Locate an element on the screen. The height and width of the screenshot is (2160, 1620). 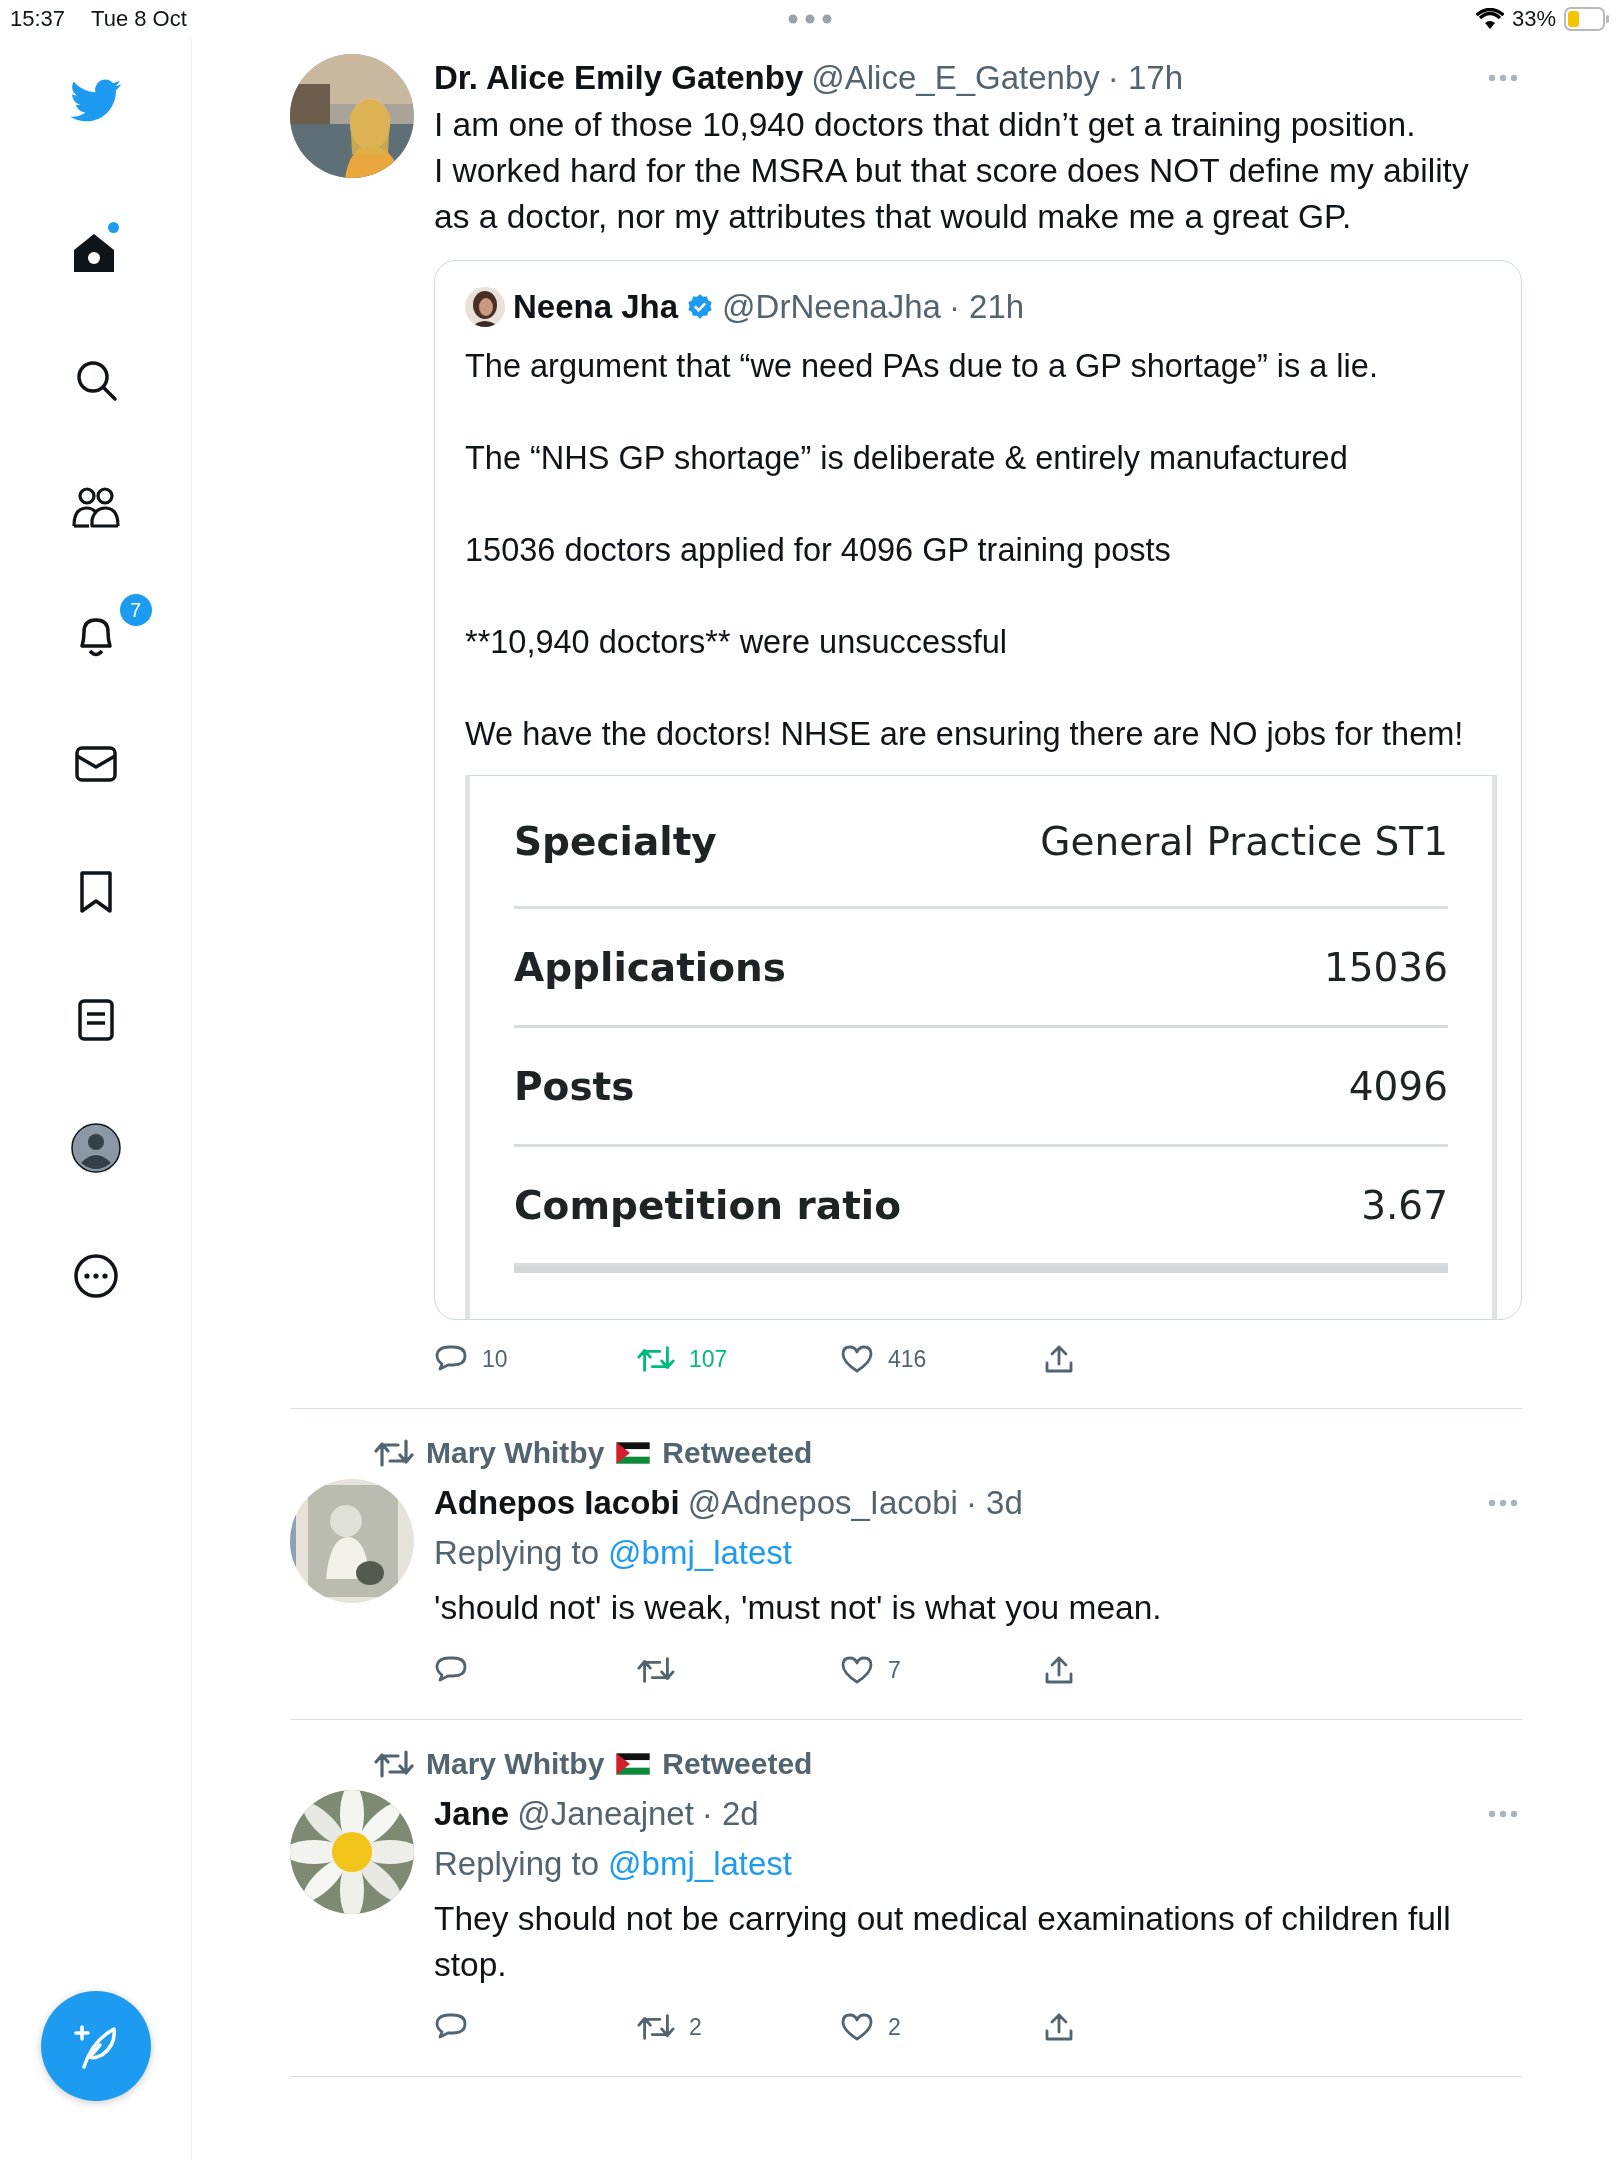
author-name: Adnepos Iacobi is located at coordinates (557, 1503).